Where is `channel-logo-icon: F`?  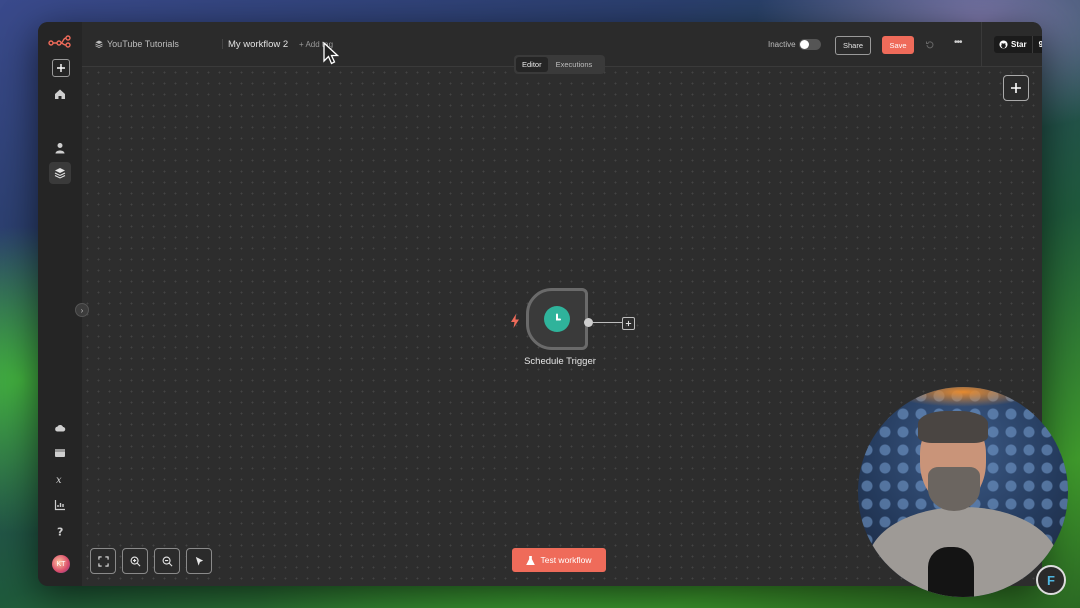 channel-logo-icon: F is located at coordinates (1051, 580).